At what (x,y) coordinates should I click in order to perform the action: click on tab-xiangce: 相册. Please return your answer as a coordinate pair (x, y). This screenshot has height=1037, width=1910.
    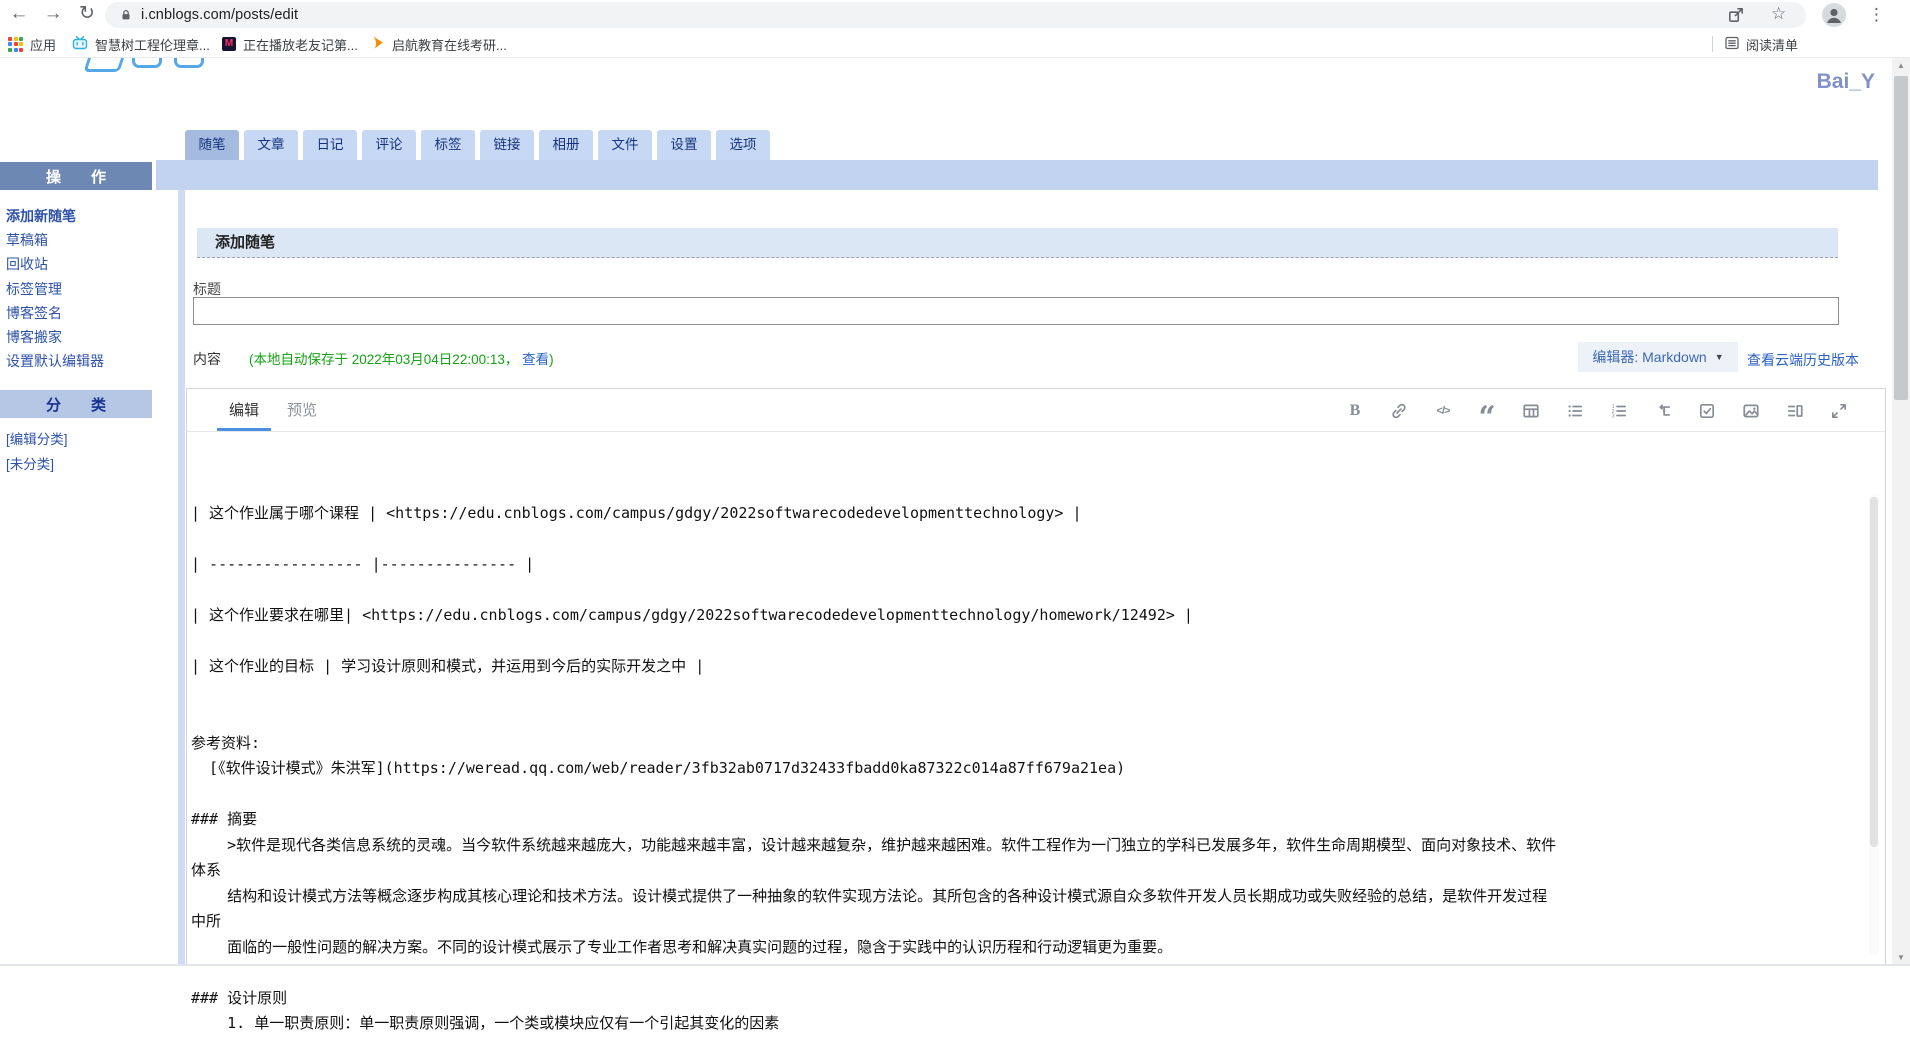
    Looking at the image, I should click on (566, 145).